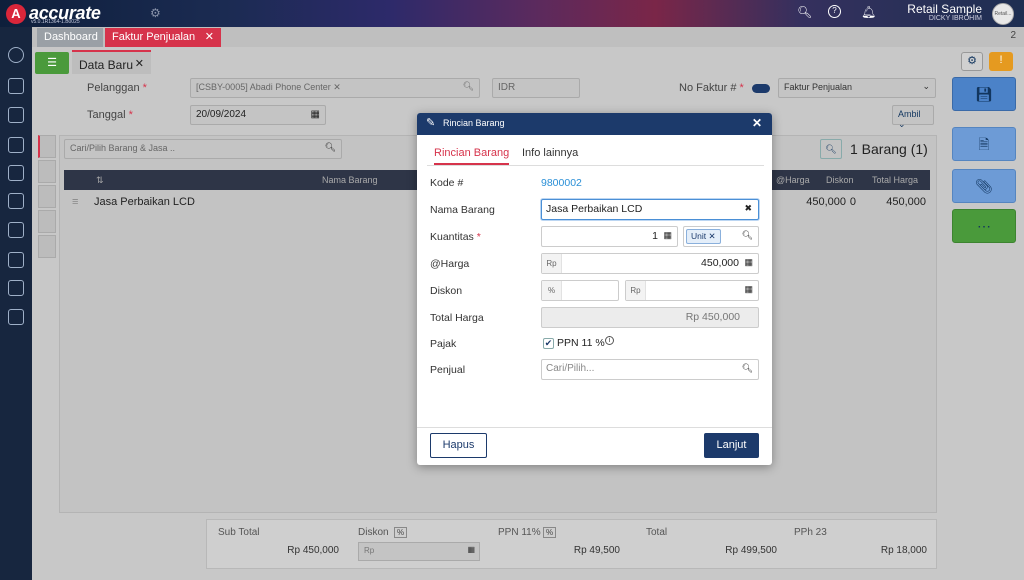 This screenshot has width=1024, height=580. What do you see at coordinates (692, 290) in the screenshot?
I see `diskon-amount-input: Rp ▦` at bounding box center [692, 290].